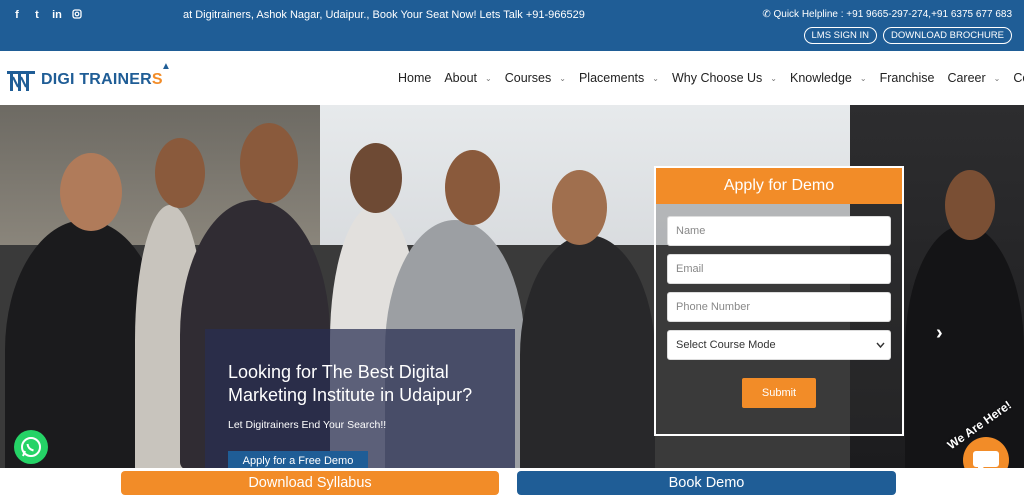 The image size is (1024, 499). Describe the element at coordinates (528, 78) in the screenshot. I see `nav-label: Courses` at that location.